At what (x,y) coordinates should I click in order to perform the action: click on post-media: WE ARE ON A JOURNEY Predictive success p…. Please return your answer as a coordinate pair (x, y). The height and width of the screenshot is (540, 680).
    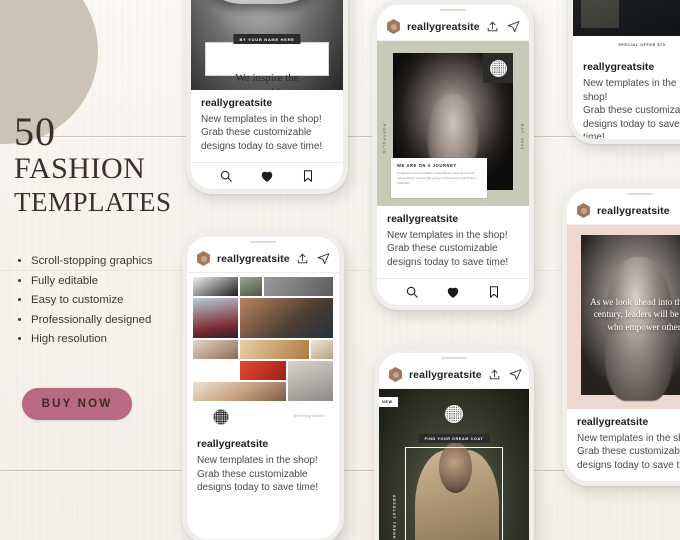
    Looking at the image, I should click on (453, 123).